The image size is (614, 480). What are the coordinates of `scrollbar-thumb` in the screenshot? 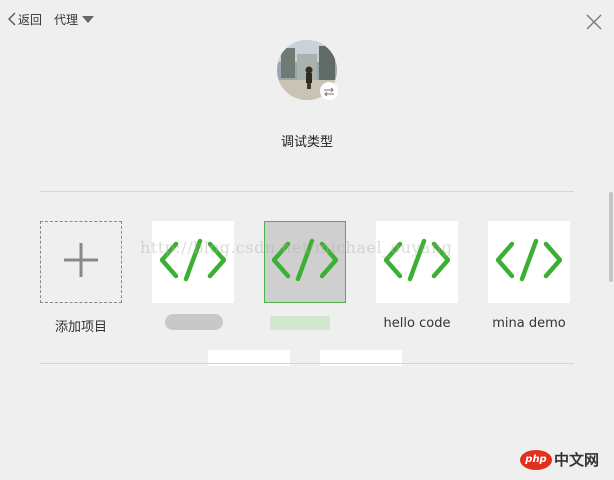 It's located at (611, 237).